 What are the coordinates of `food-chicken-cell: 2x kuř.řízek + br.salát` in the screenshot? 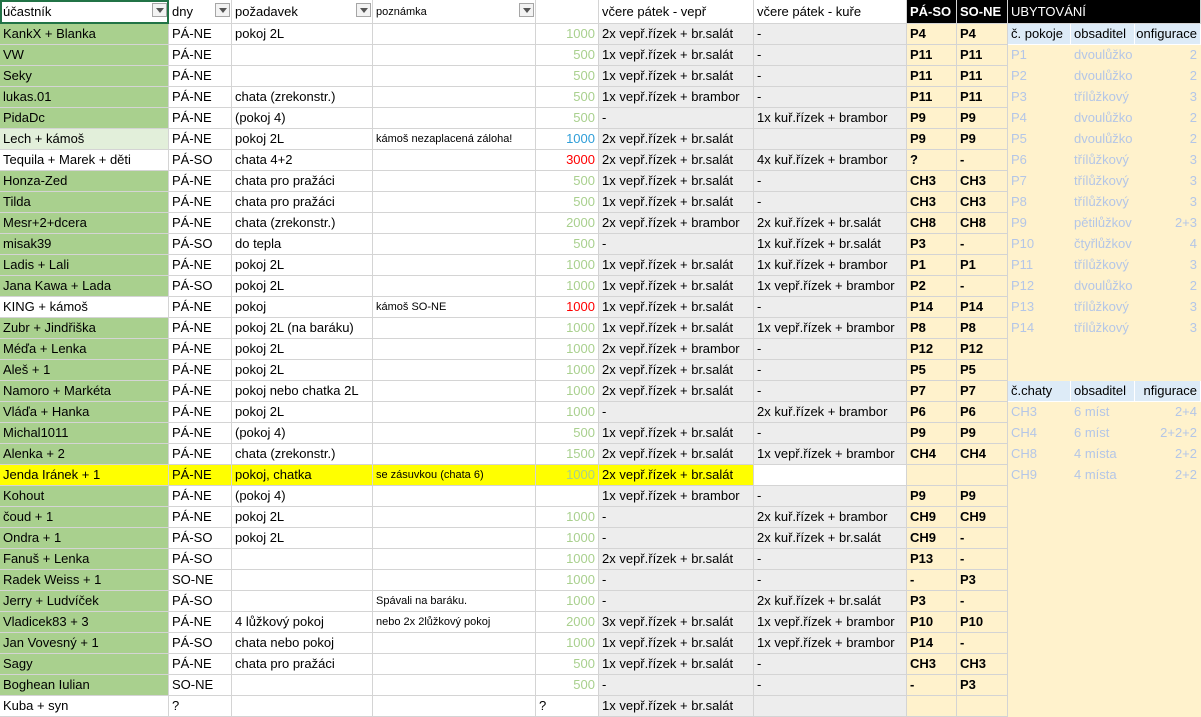 It's located at (830, 538).